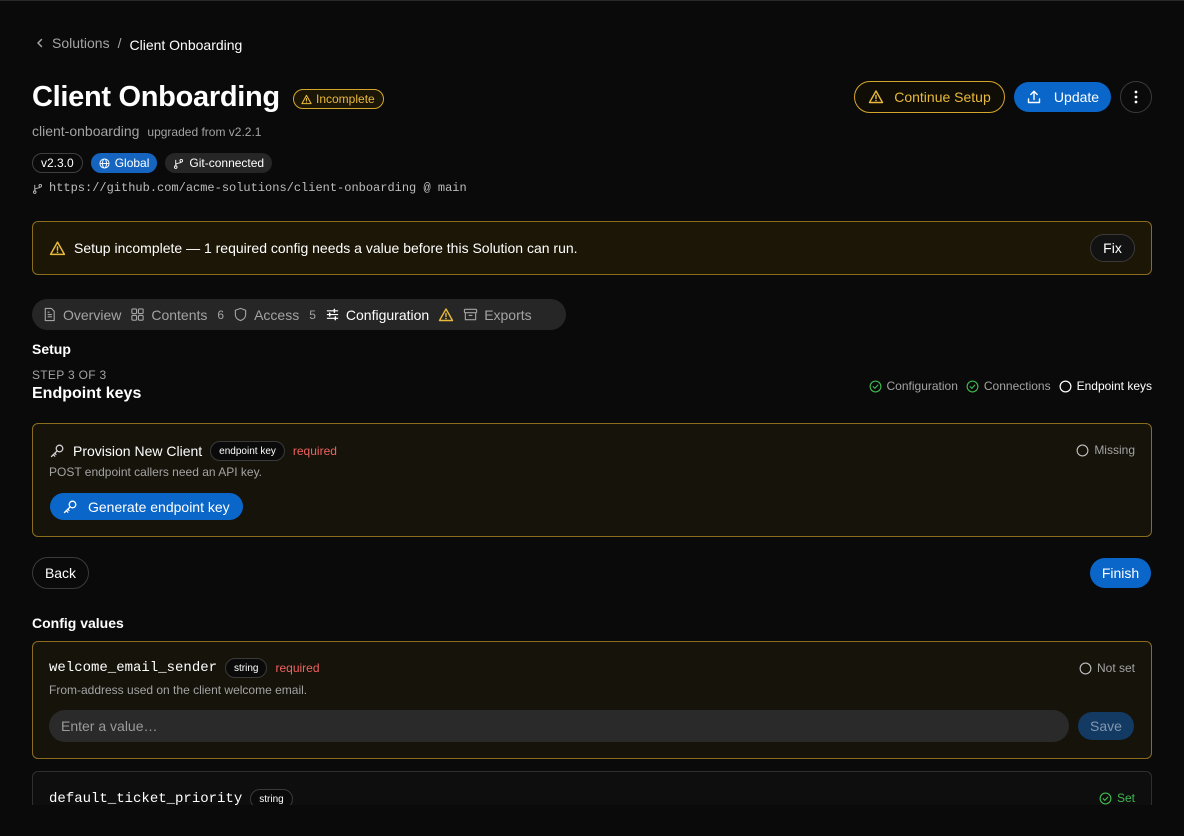 Image resolution: width=1184 pixels, height=836 pixels. Describe the element at coordinates (345, 99) in the screenshot. I see `status-badge-label: Incomplete` at that location.